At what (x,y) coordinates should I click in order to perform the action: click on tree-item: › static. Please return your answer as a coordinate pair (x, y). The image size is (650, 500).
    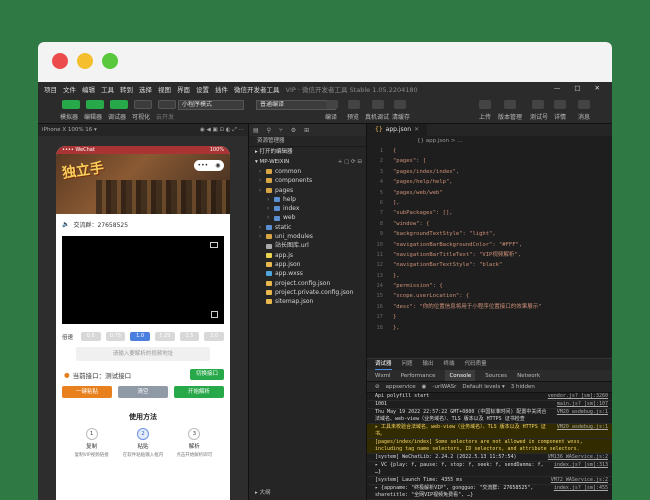
    Looking at the image, I should click on (307, 227).